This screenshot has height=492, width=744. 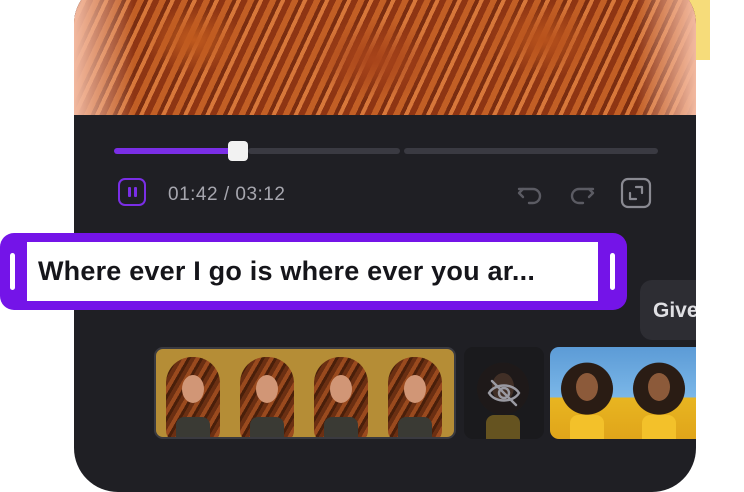 I want to click on undo-icon, so click(x=530, y=193).